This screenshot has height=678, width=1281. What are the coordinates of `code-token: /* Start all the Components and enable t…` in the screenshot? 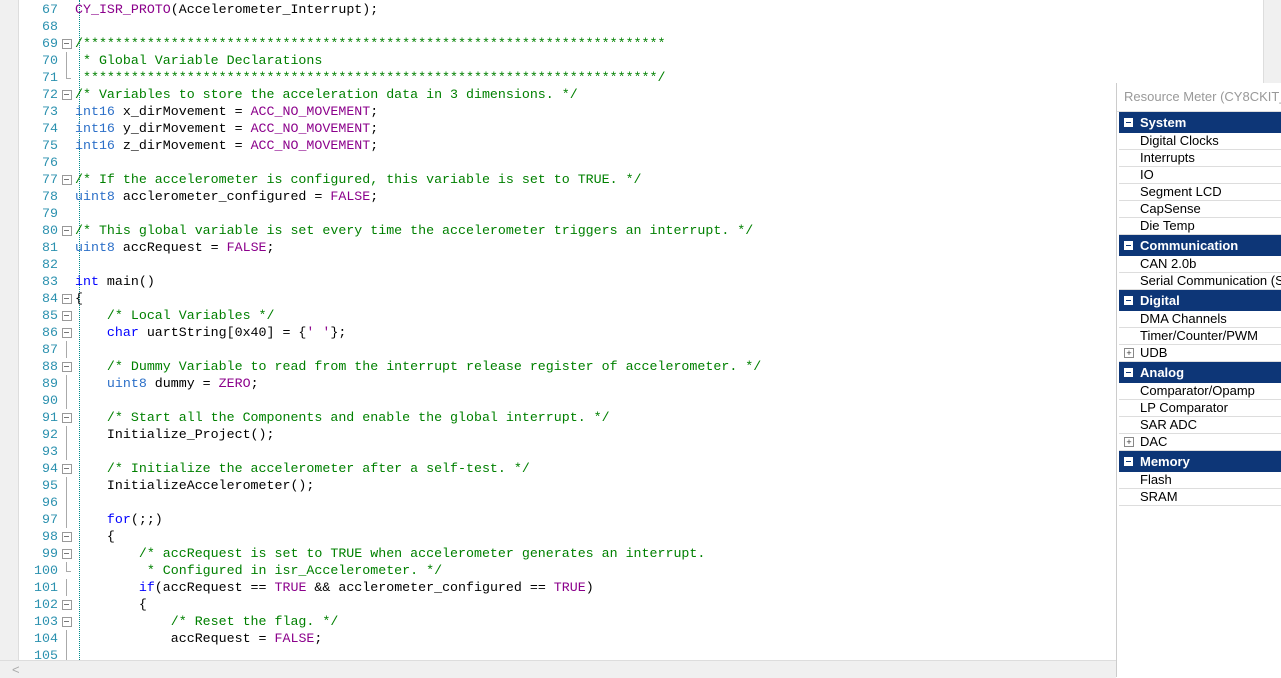 It's located at (342, 417).